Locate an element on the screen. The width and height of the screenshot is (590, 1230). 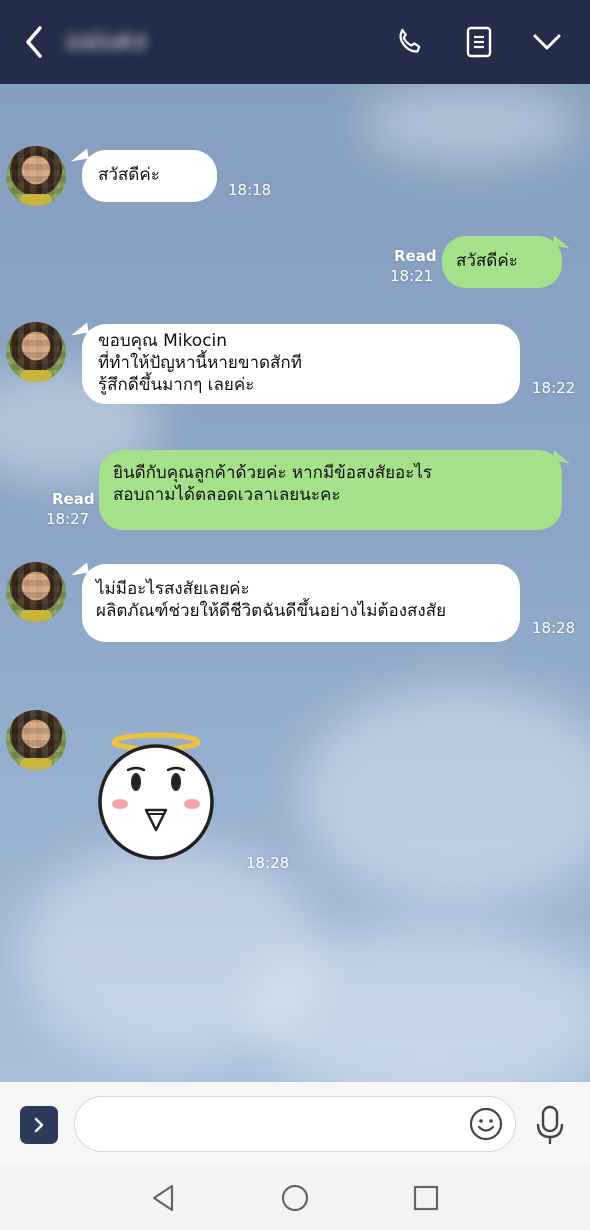
message-bubble-outgoing: สวัสดีค่ะ is located at coordinates (502, 262).